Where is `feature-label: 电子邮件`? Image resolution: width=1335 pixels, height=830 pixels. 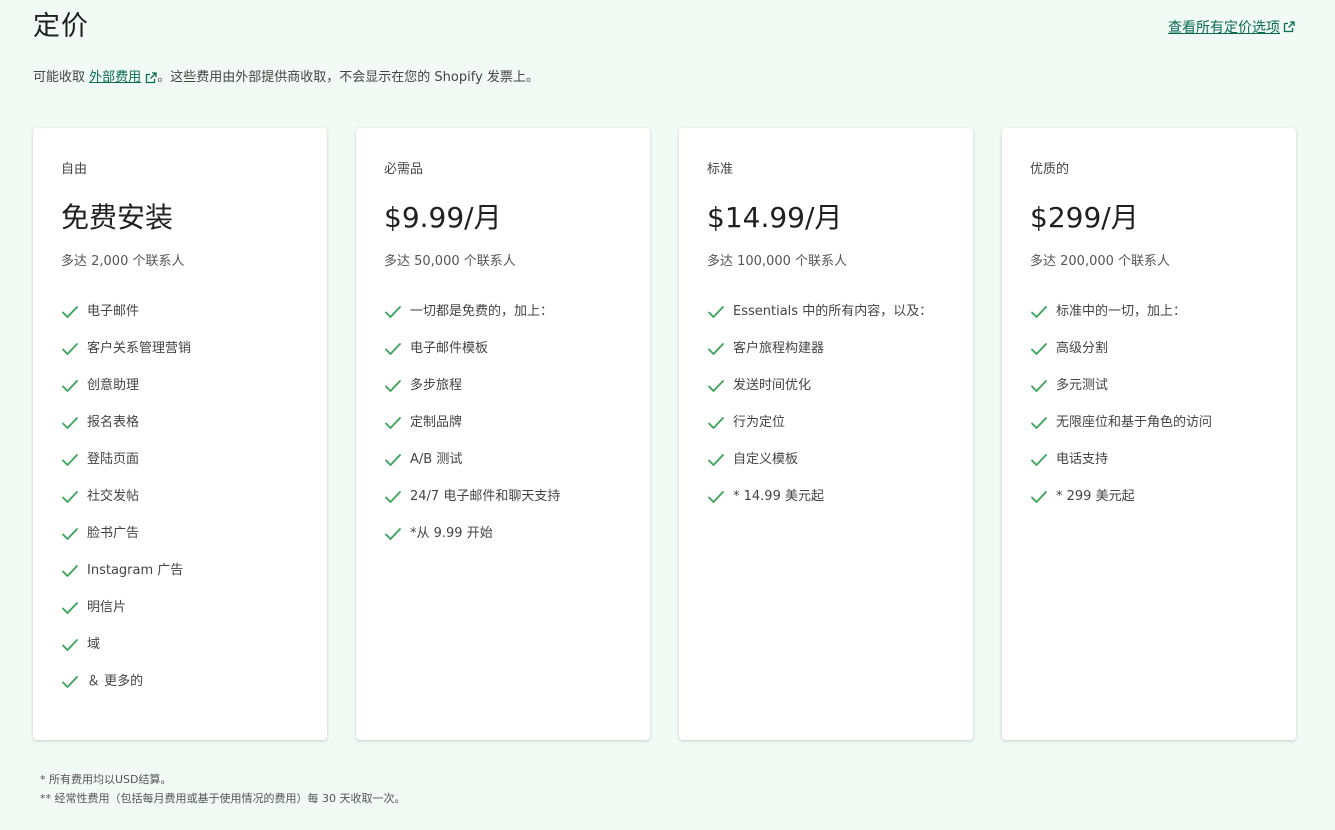
feature-label: 电子邮件 is located at coordinates (113, 311).